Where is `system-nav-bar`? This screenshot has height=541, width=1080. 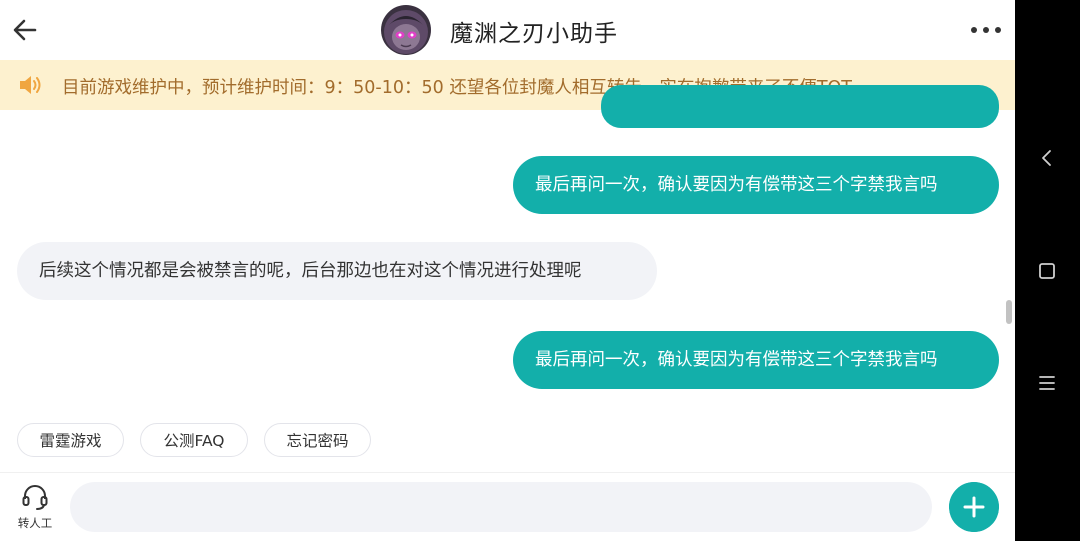
system-nav-bar is located at coordinates (1047, 270).